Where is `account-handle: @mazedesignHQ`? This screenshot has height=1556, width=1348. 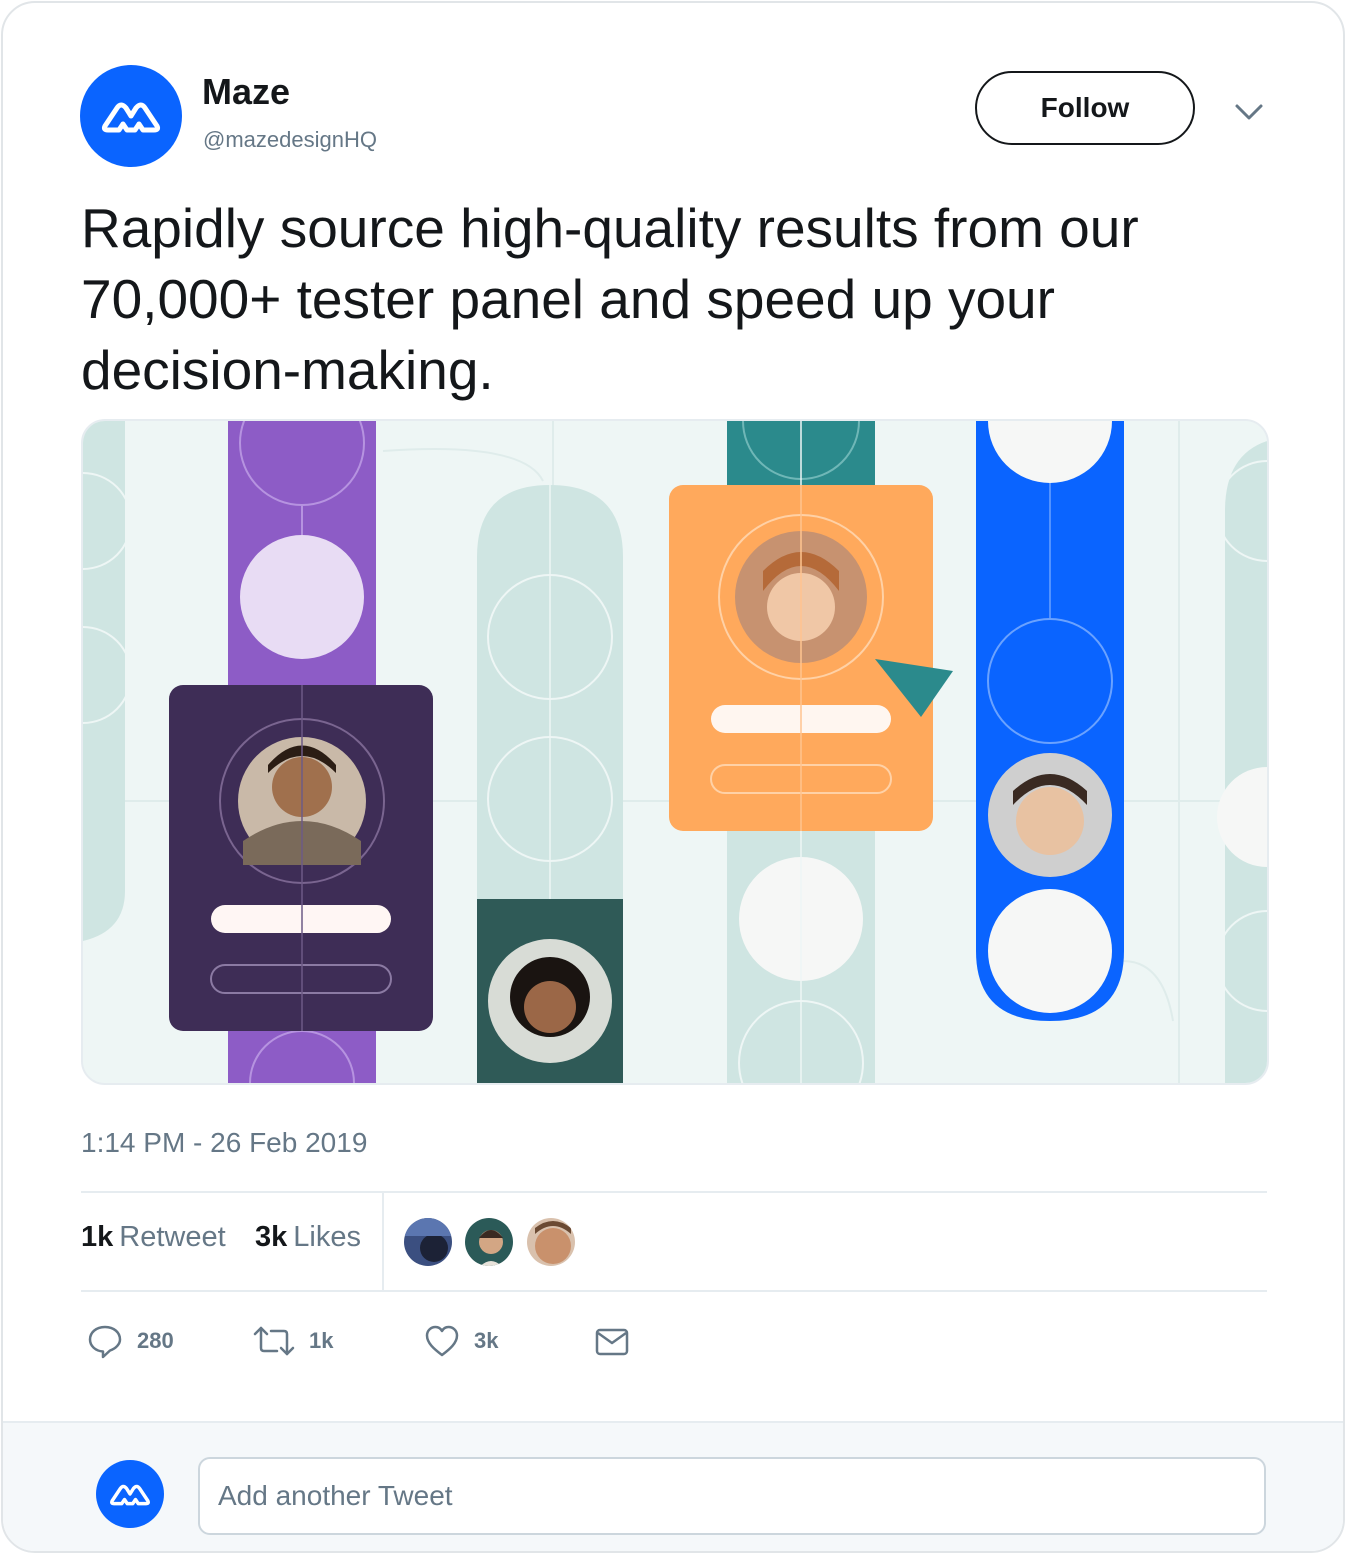
account-handle: @mazedesignHQ is located at coordinates (290, 140).